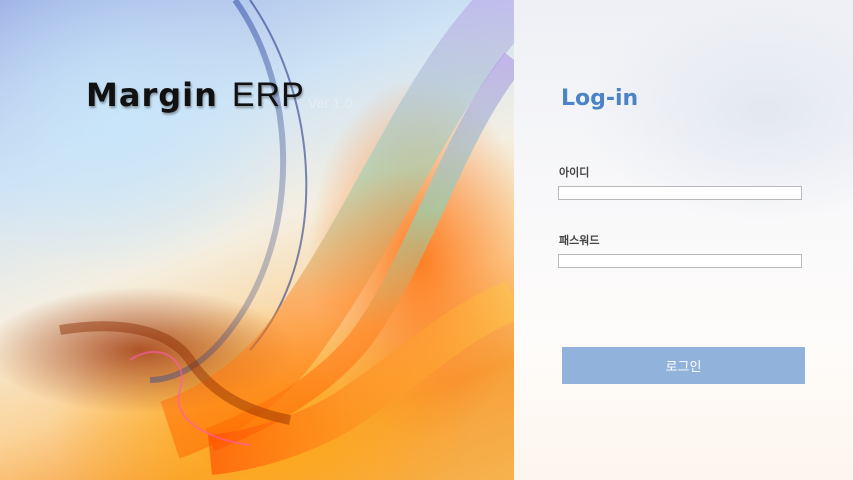  Describe the element at coordinates (268, 95) in the screenshot. I see `brand-suffix: ERP` at that location.